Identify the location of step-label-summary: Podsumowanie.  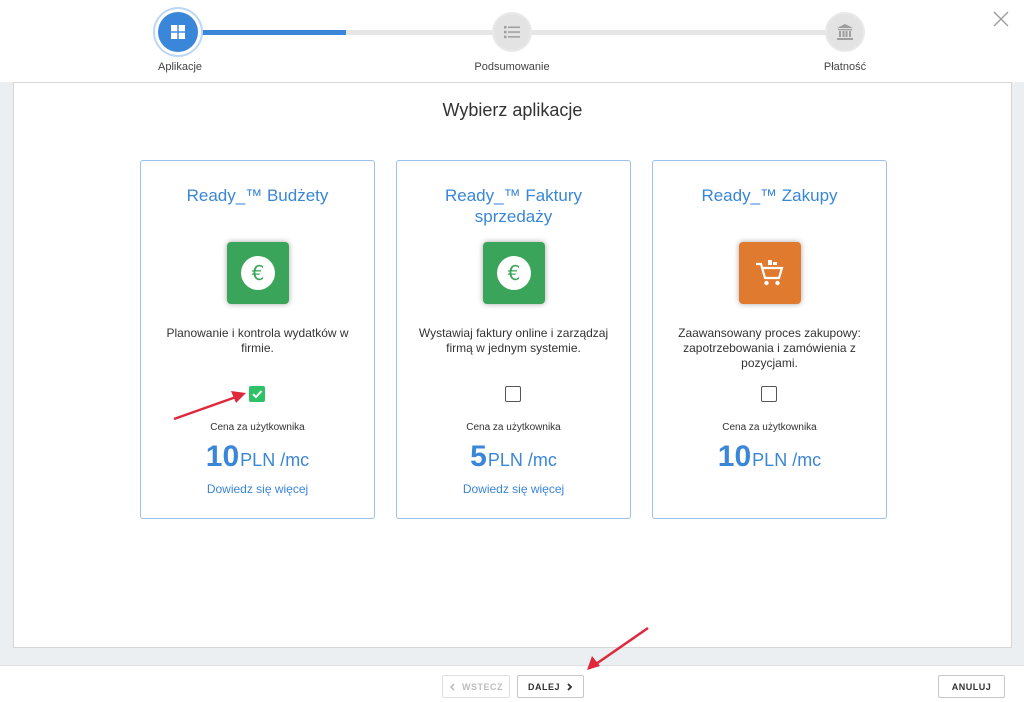
(512, 67).